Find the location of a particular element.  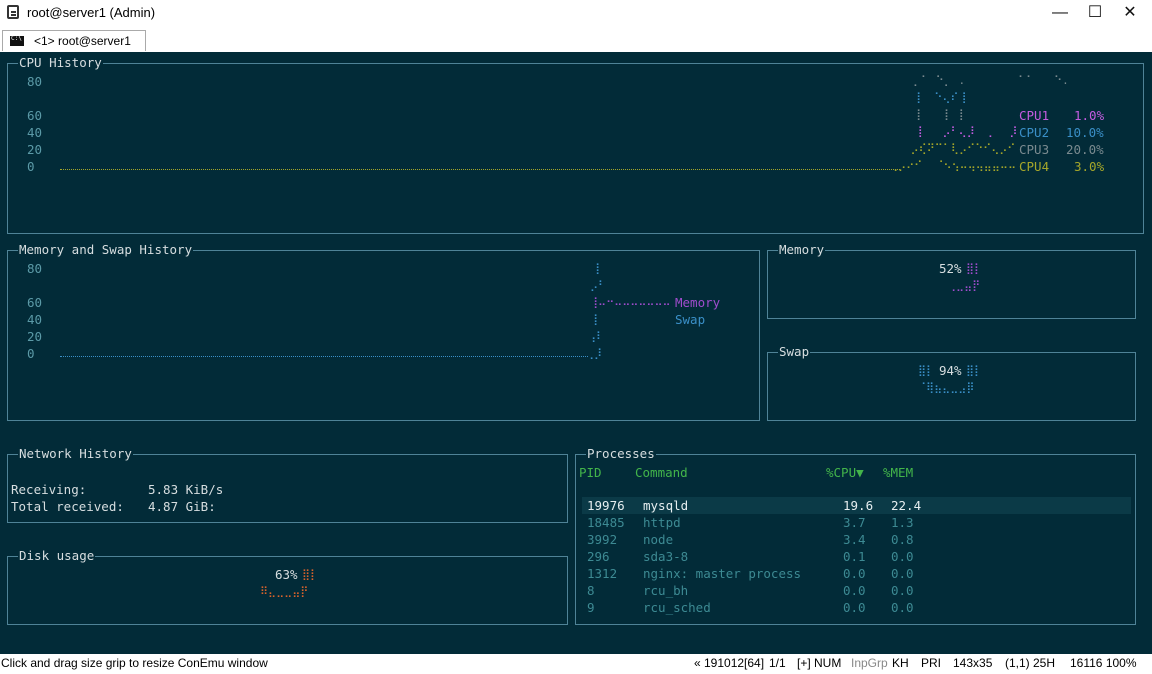

receiving-label: Receiving: is located at coordinates (49, 489).